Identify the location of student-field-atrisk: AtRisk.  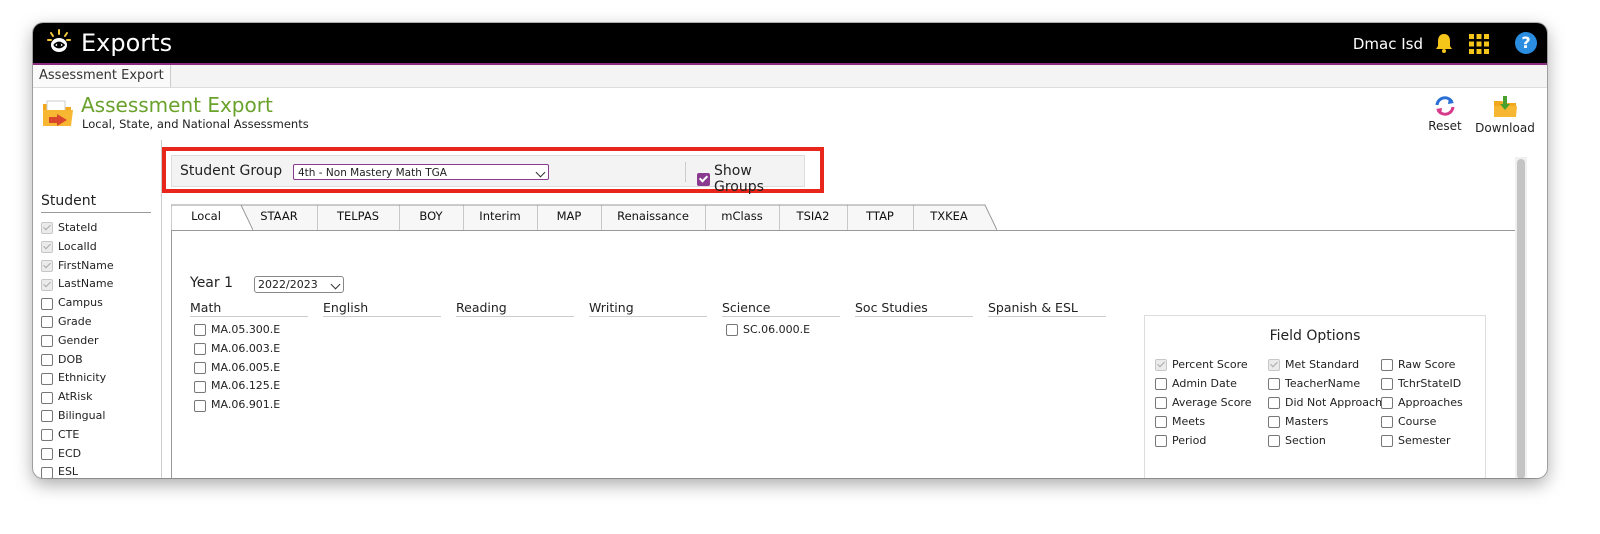
(96, 397).